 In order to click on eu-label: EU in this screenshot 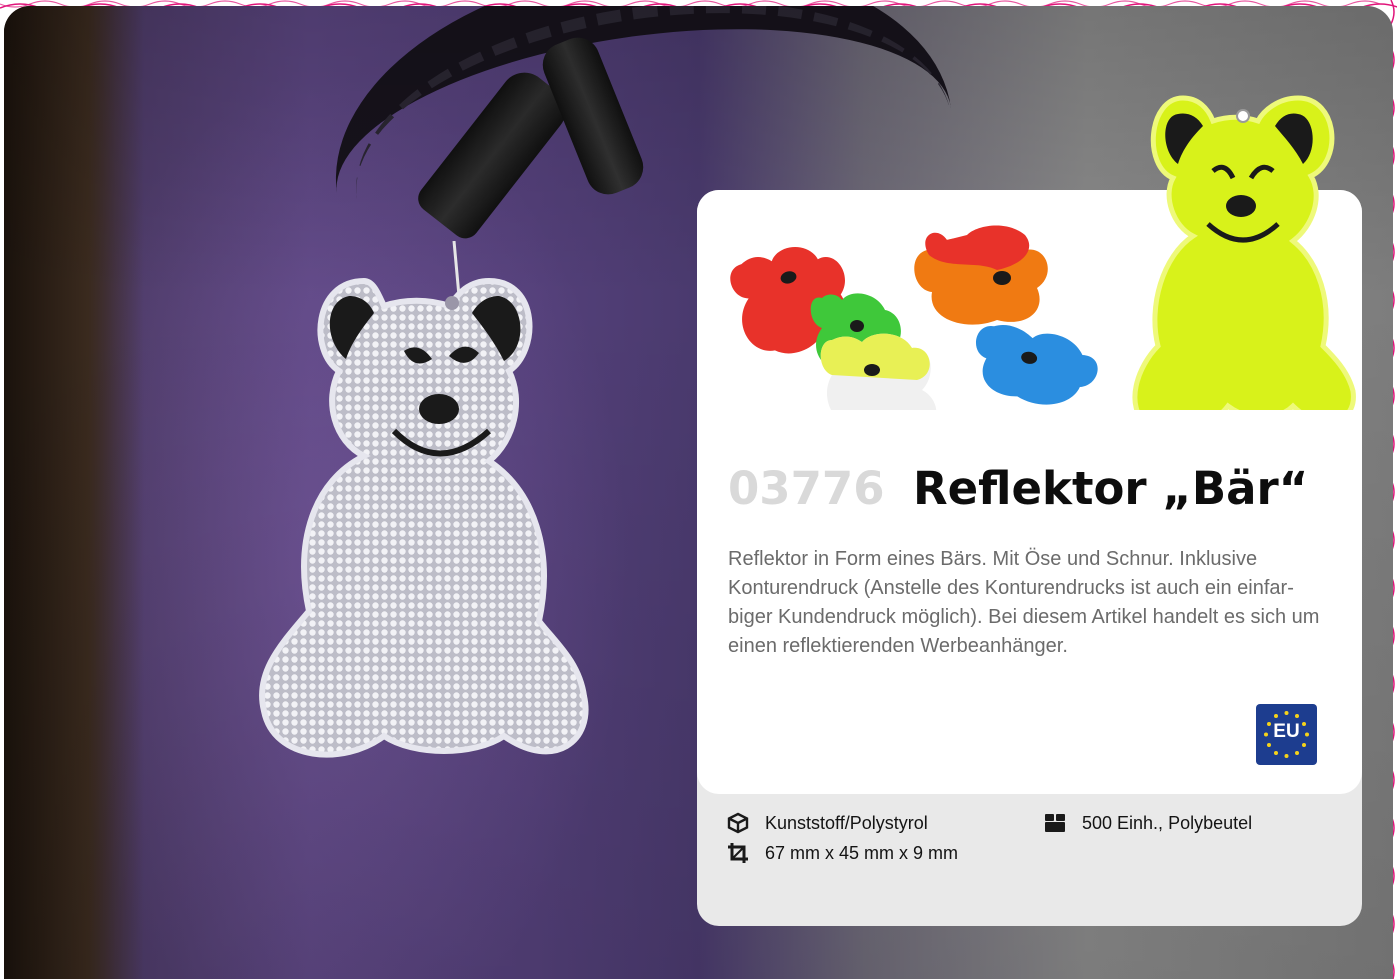, I will do `click(1286, 731)`.